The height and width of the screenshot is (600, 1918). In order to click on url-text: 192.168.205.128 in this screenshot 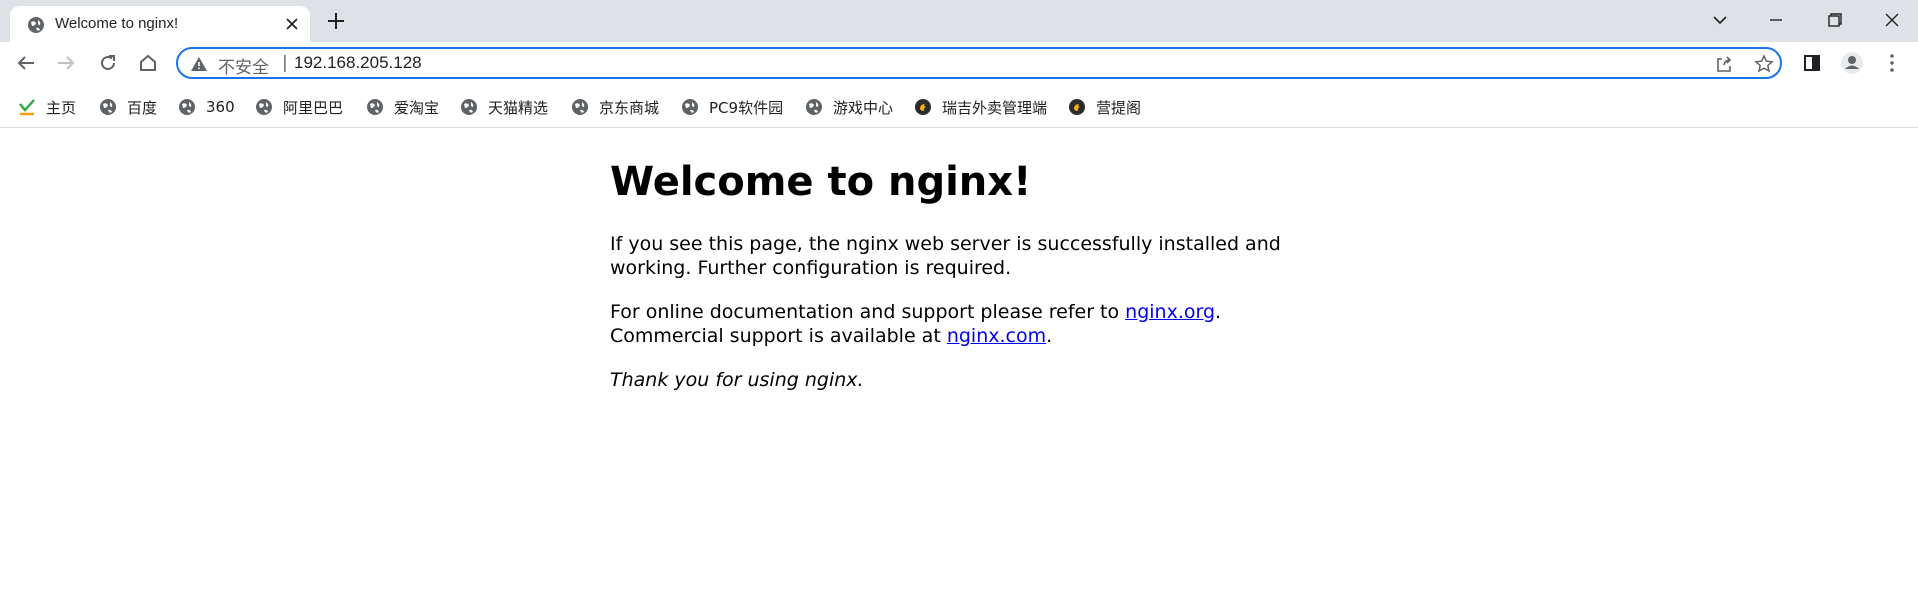, I will do `click(358, 63)`.